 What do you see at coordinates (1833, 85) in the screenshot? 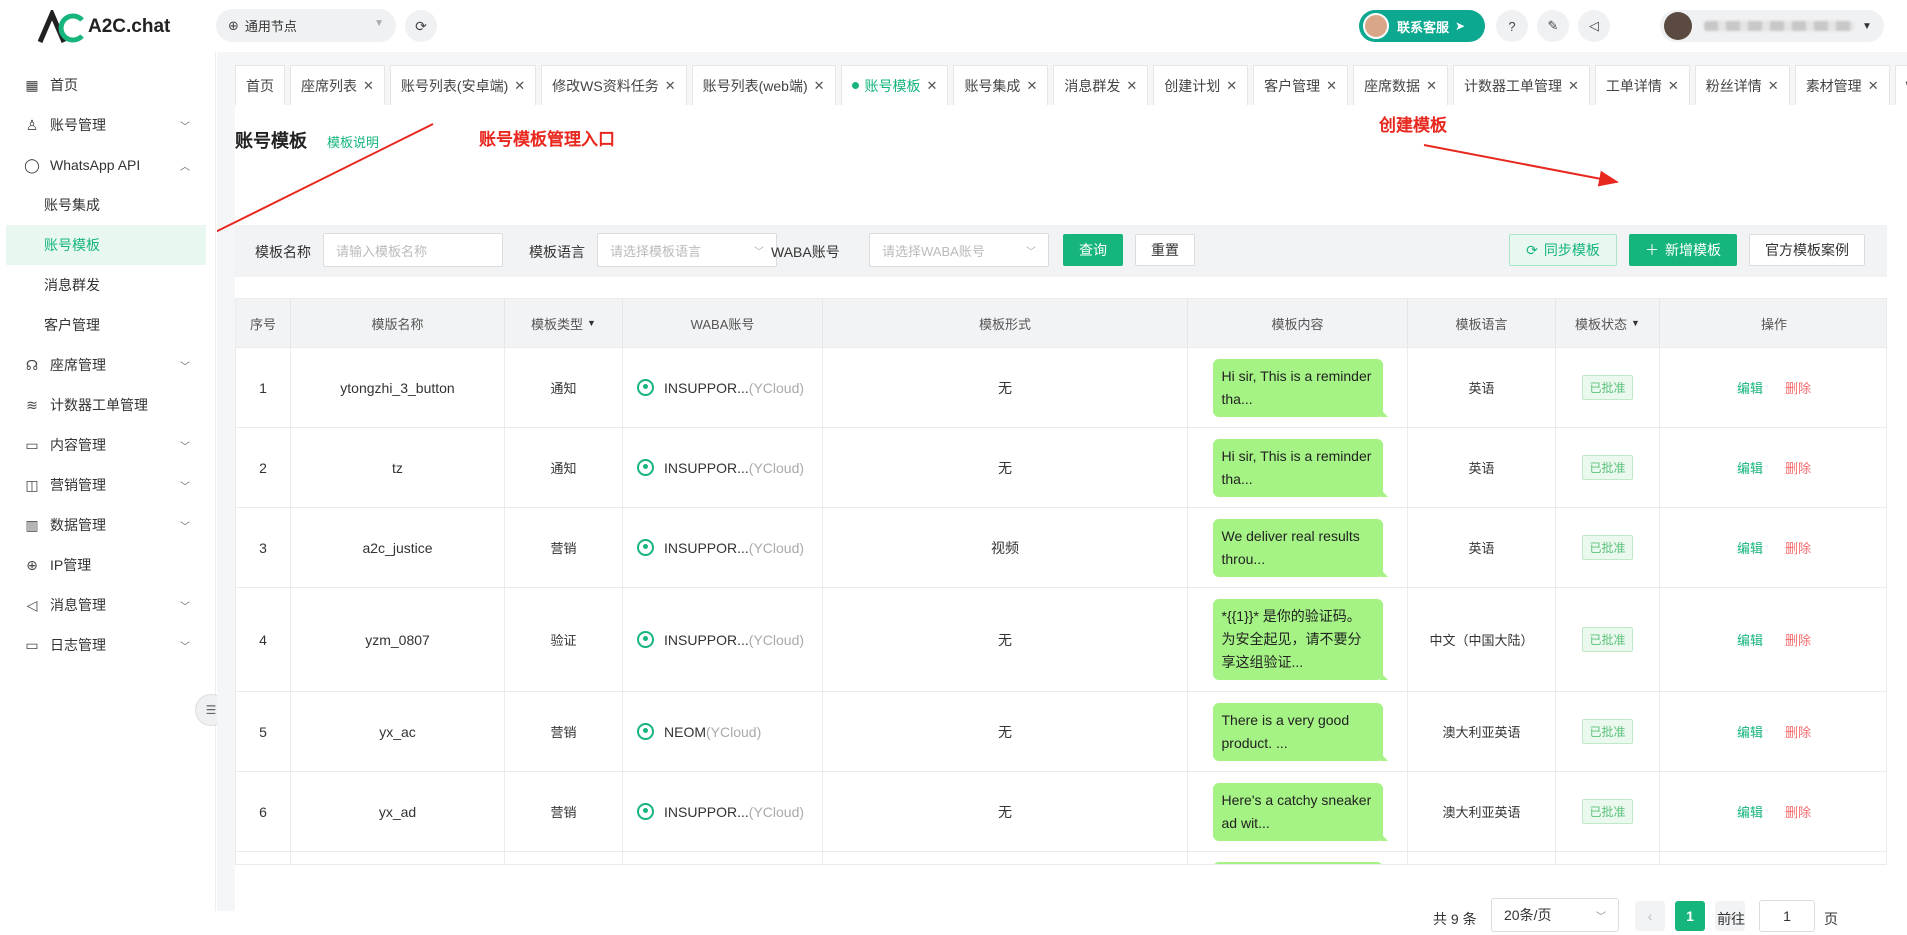
I see `tab-label: 素材管理` at bounding box center [1833, 85].